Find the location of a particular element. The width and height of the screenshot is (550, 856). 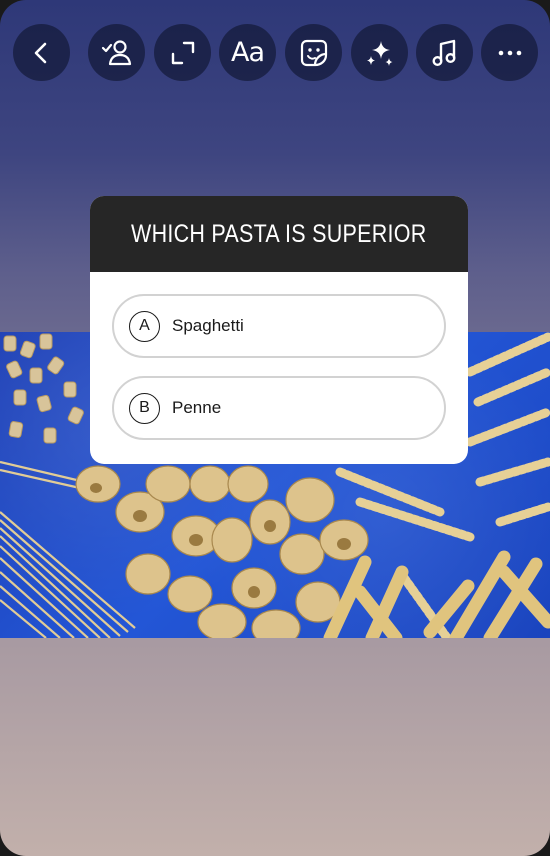

poll-option-b: B Penne is located at coordinates (279, 408).